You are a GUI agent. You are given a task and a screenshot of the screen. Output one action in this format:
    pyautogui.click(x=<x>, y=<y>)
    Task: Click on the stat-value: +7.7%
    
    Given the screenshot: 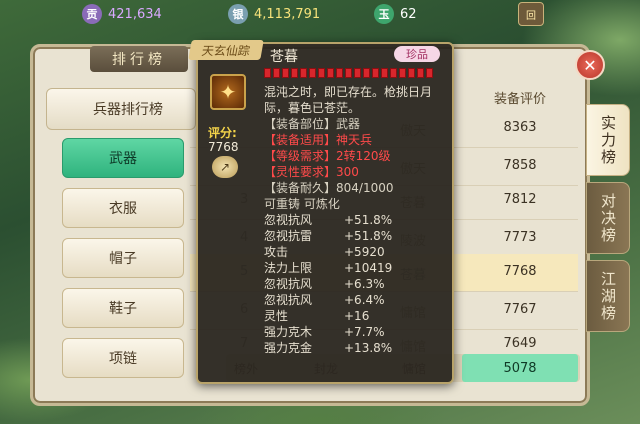 What is the action you would take?
    pyautogui.click(x=364, y=332)
    